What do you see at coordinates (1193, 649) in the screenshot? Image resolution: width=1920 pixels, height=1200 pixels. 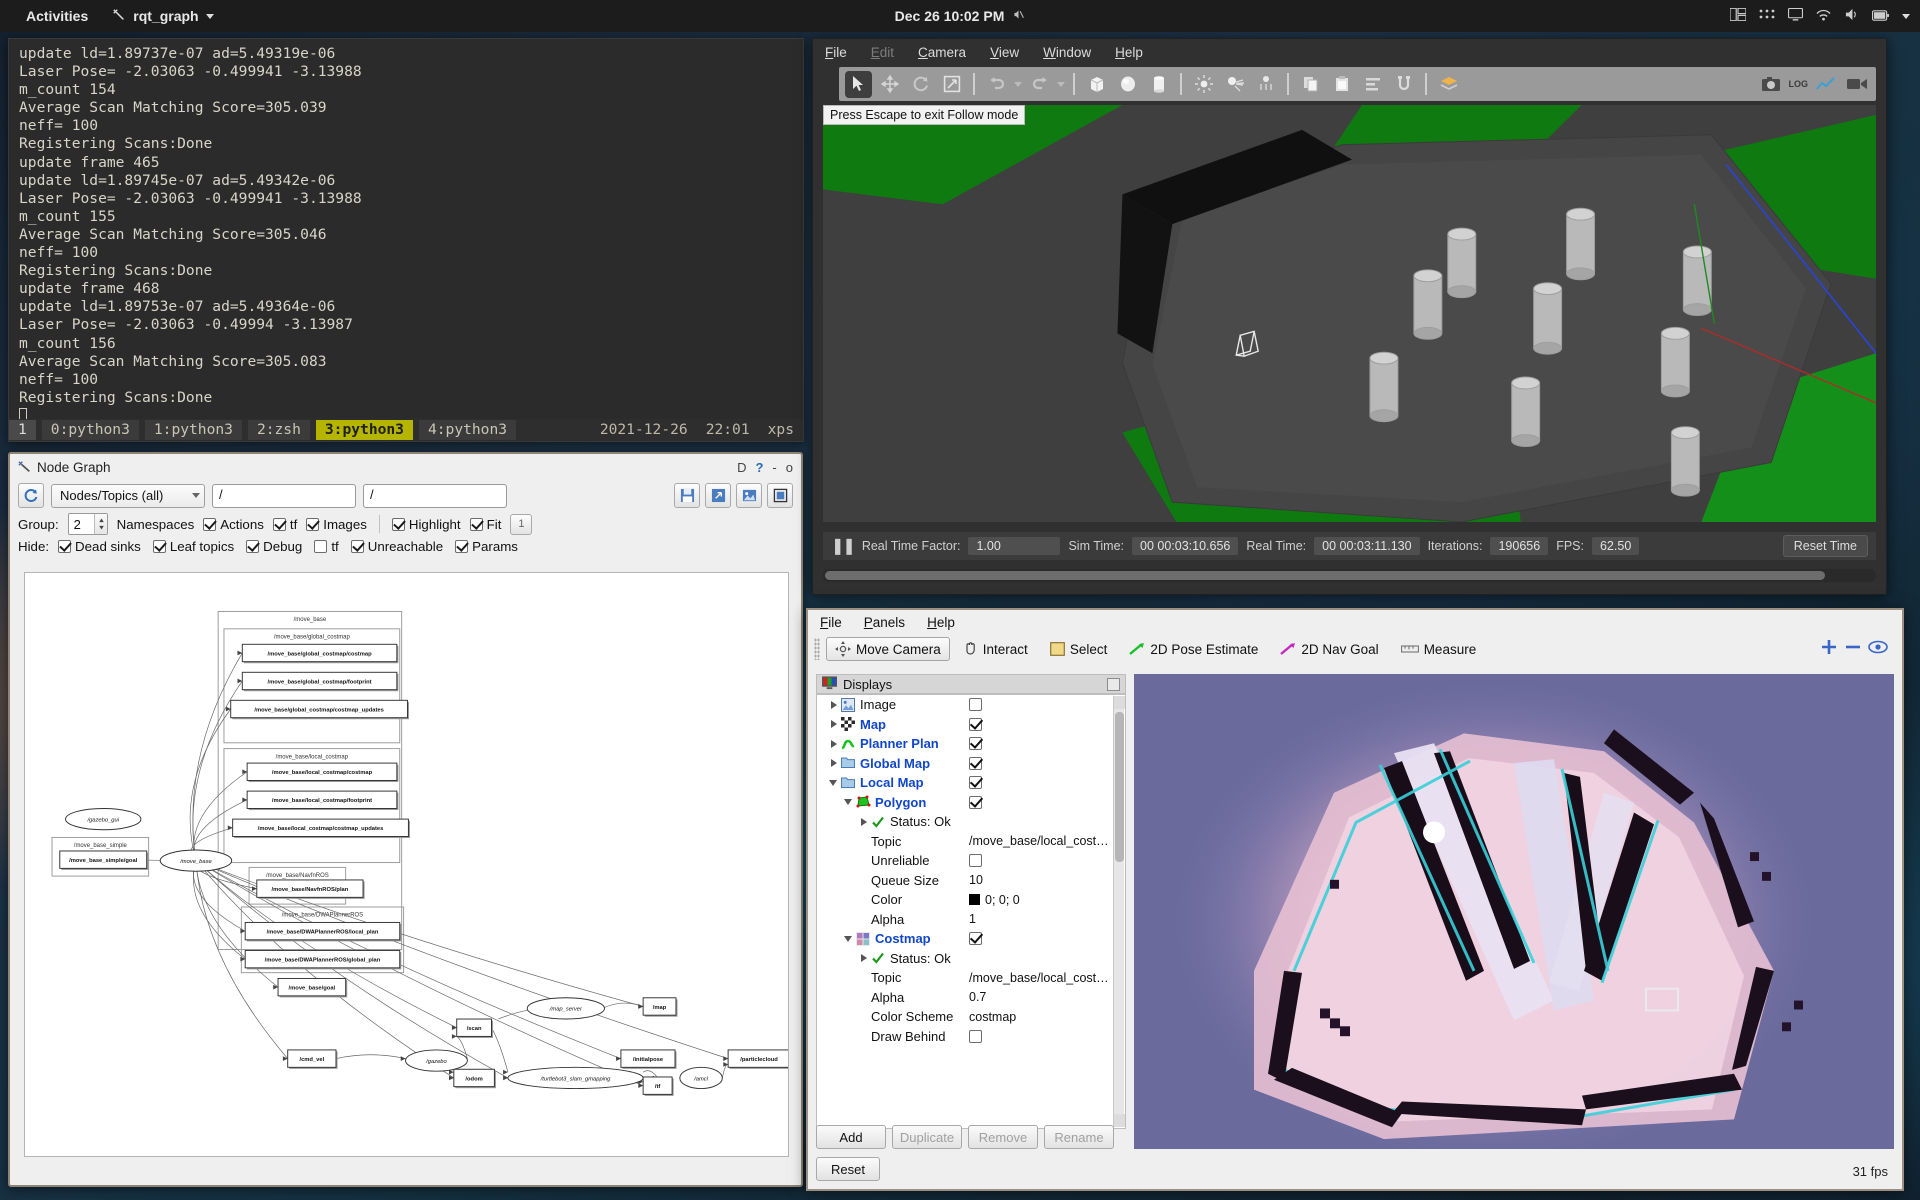 I see `rviz-tool-2d-pose-estimate: 2D Pose Estimate` at bounding box center [1193, 649].